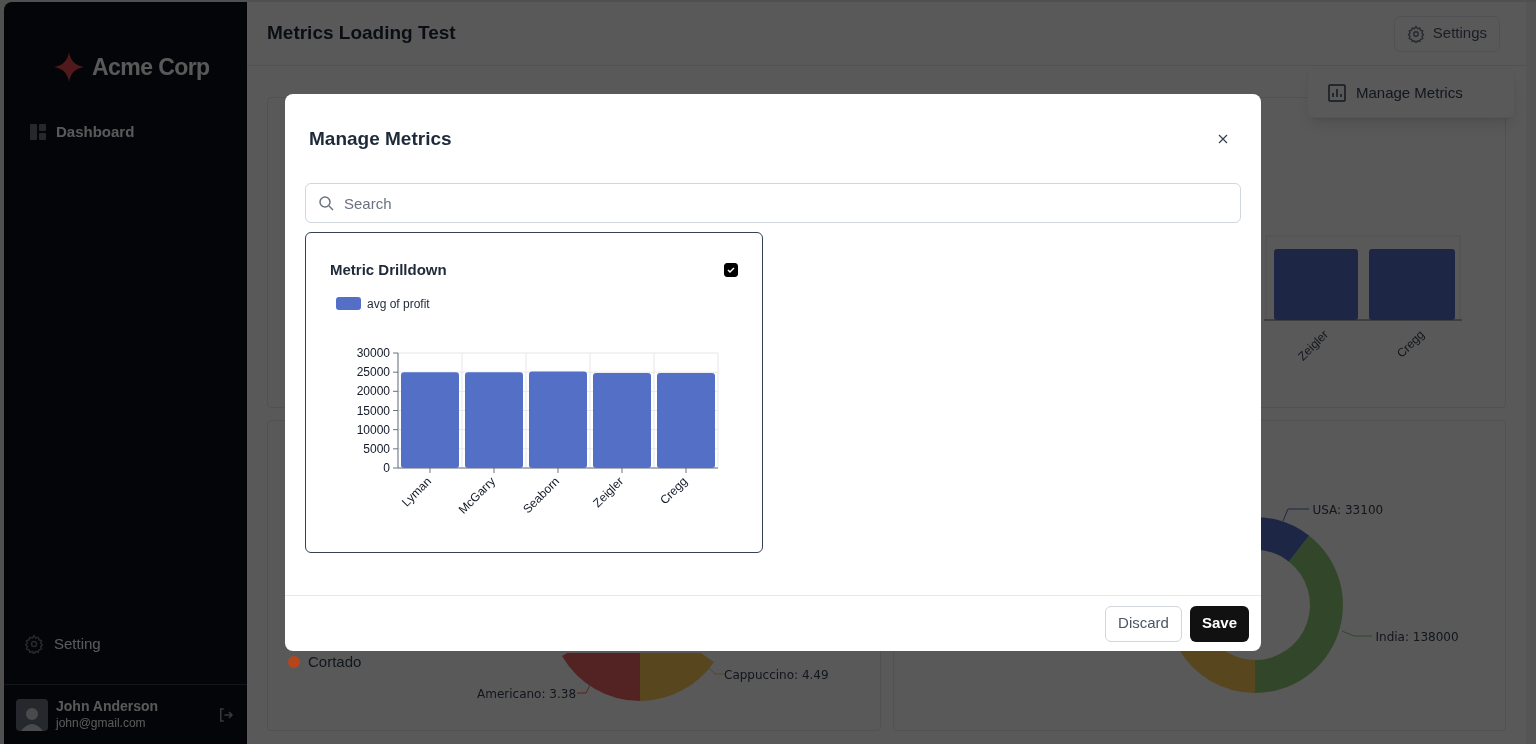 This screenshot has width=1536, height=744. I want to click on tick-label: 30000, so click(373, 352).